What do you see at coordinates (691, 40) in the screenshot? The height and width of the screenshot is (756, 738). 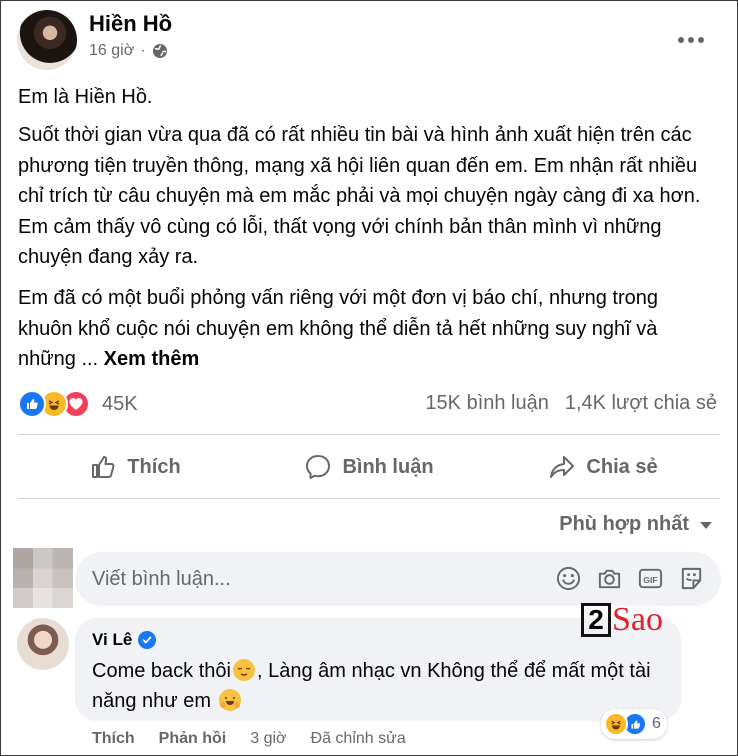 I see `more-horizontal-icon` at bounding box center [691, 40].